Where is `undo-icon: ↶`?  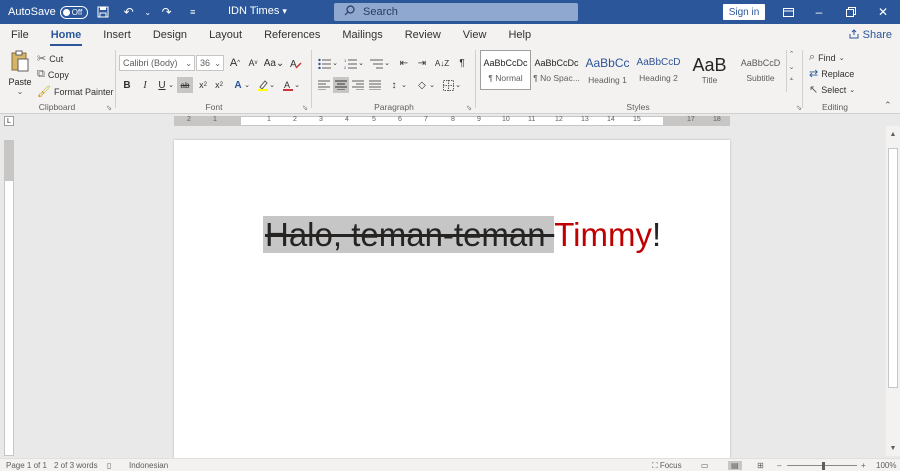 undo-icon: ↶ is located at coordinates (129, 12).